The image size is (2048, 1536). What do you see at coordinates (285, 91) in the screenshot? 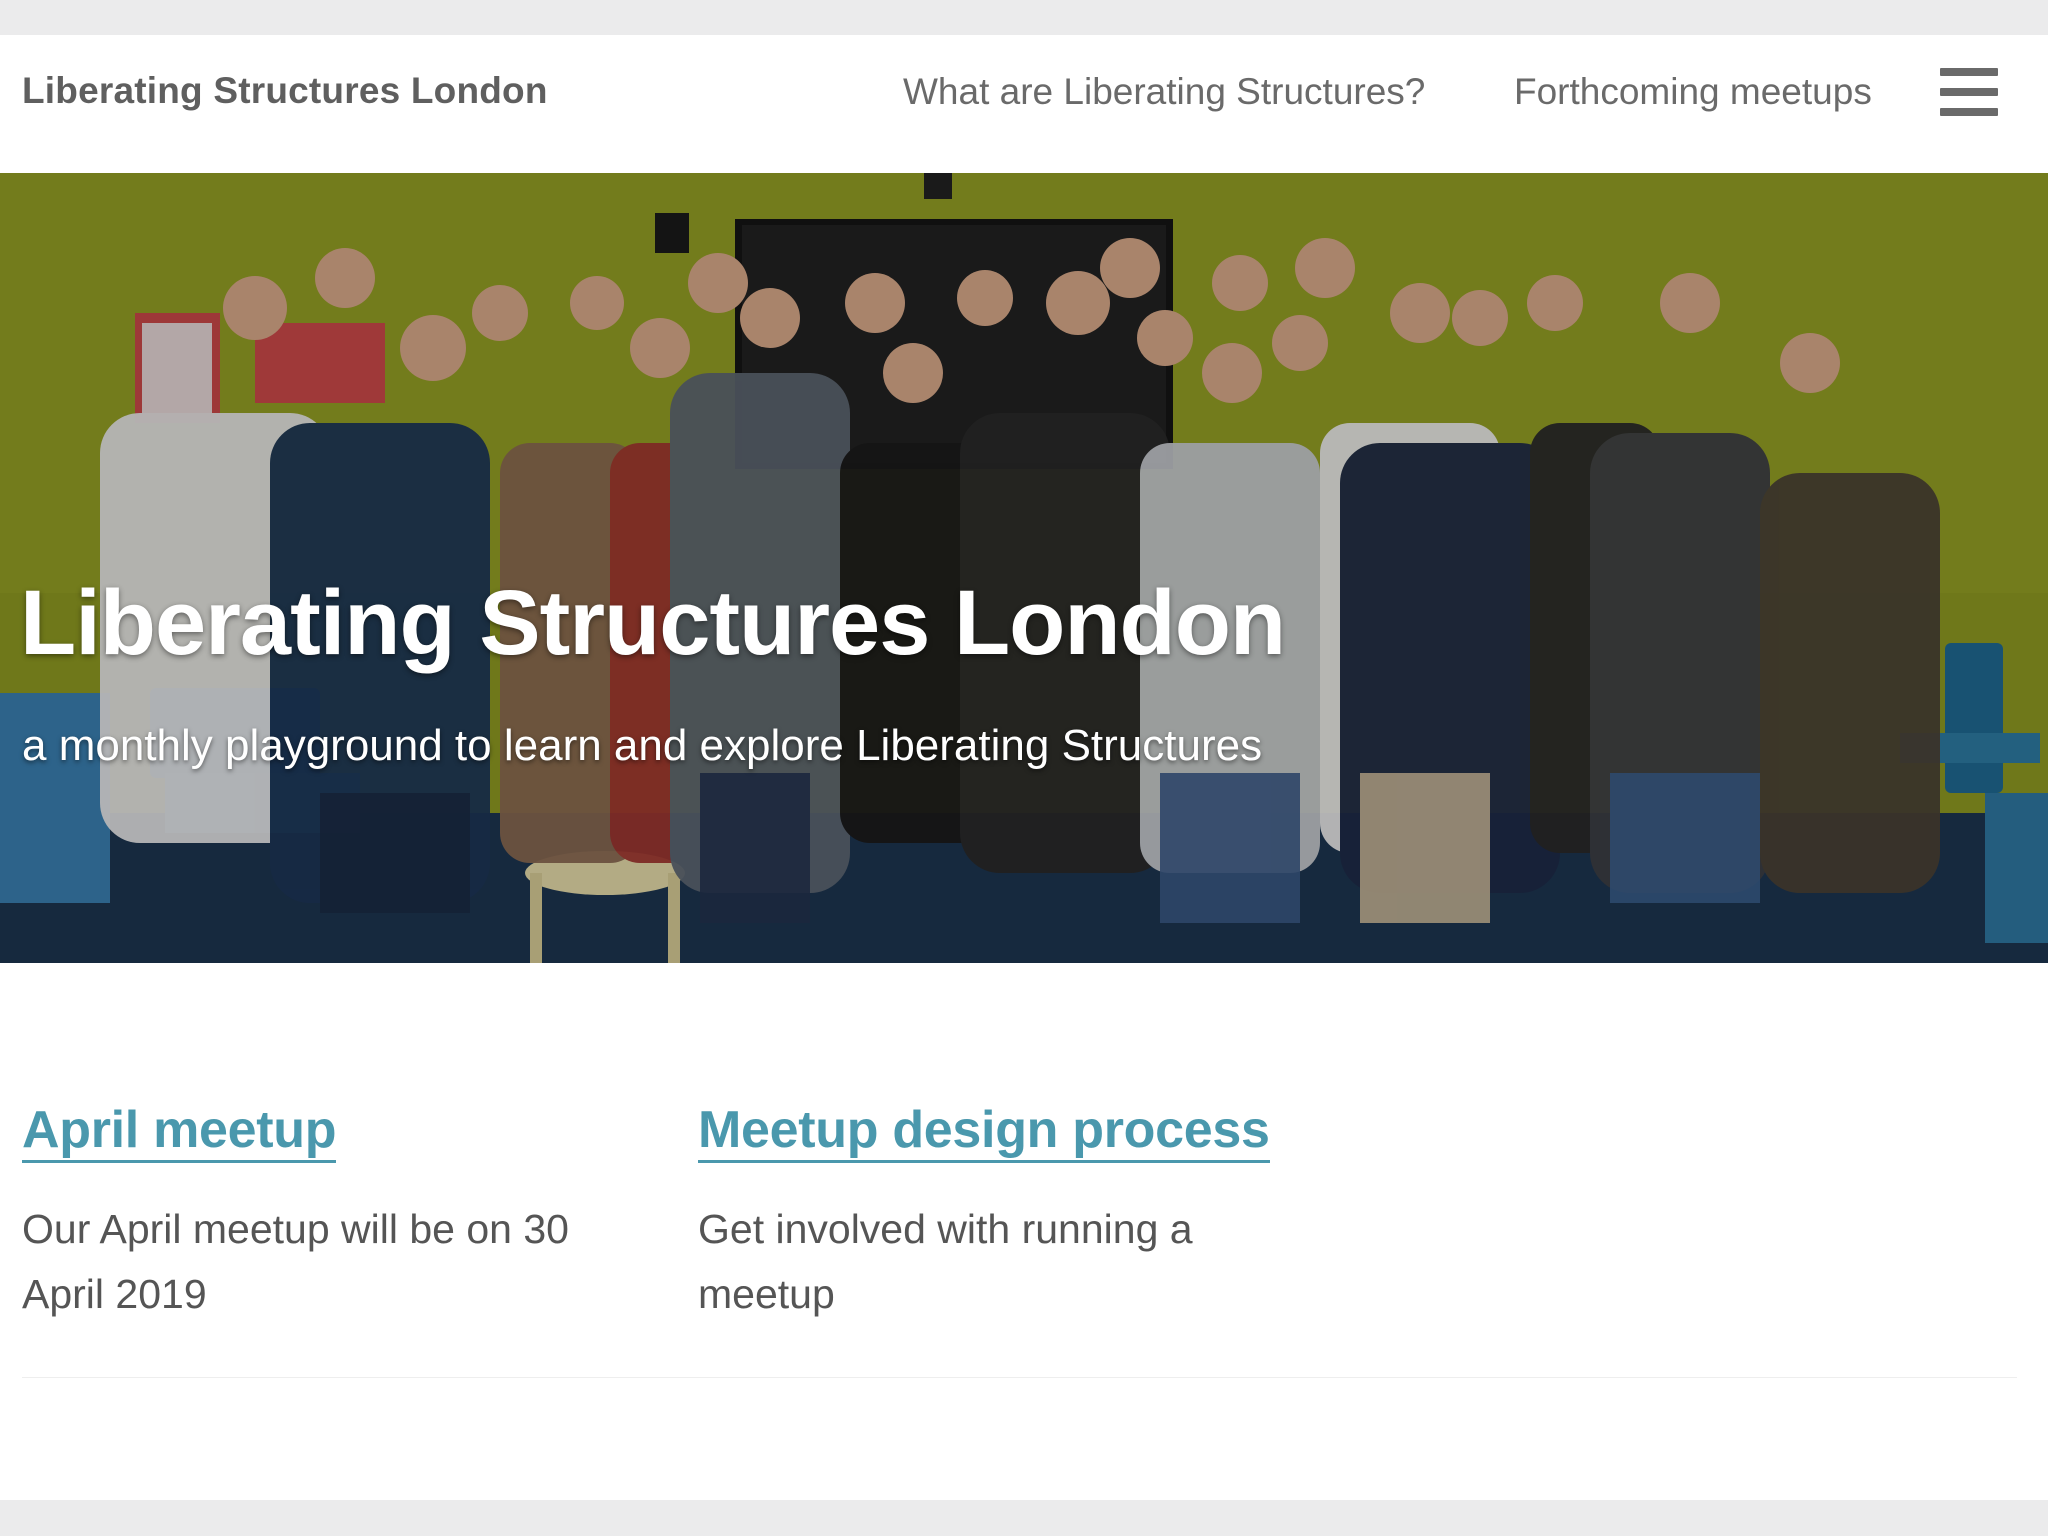
I see `site-title-link: Liberating Structures London` at bounding box center [285, 91].